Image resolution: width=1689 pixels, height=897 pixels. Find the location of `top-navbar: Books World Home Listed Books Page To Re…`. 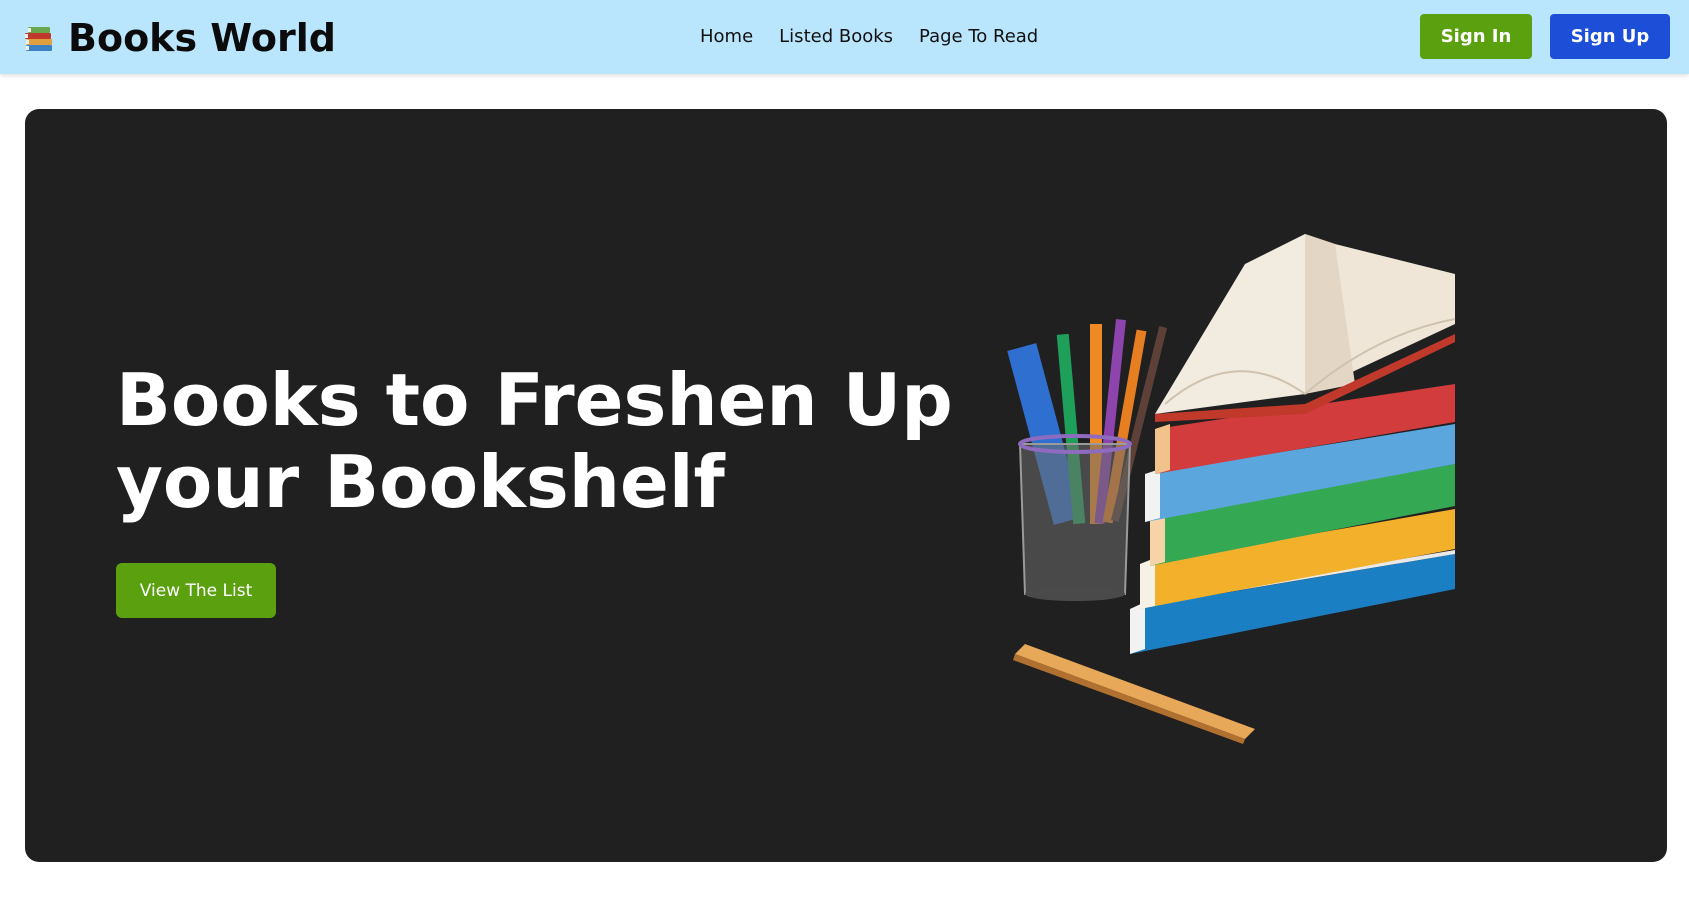

top-navbar: Books World Home Listed Books Page To Re… is located at coordinates (844, 37).